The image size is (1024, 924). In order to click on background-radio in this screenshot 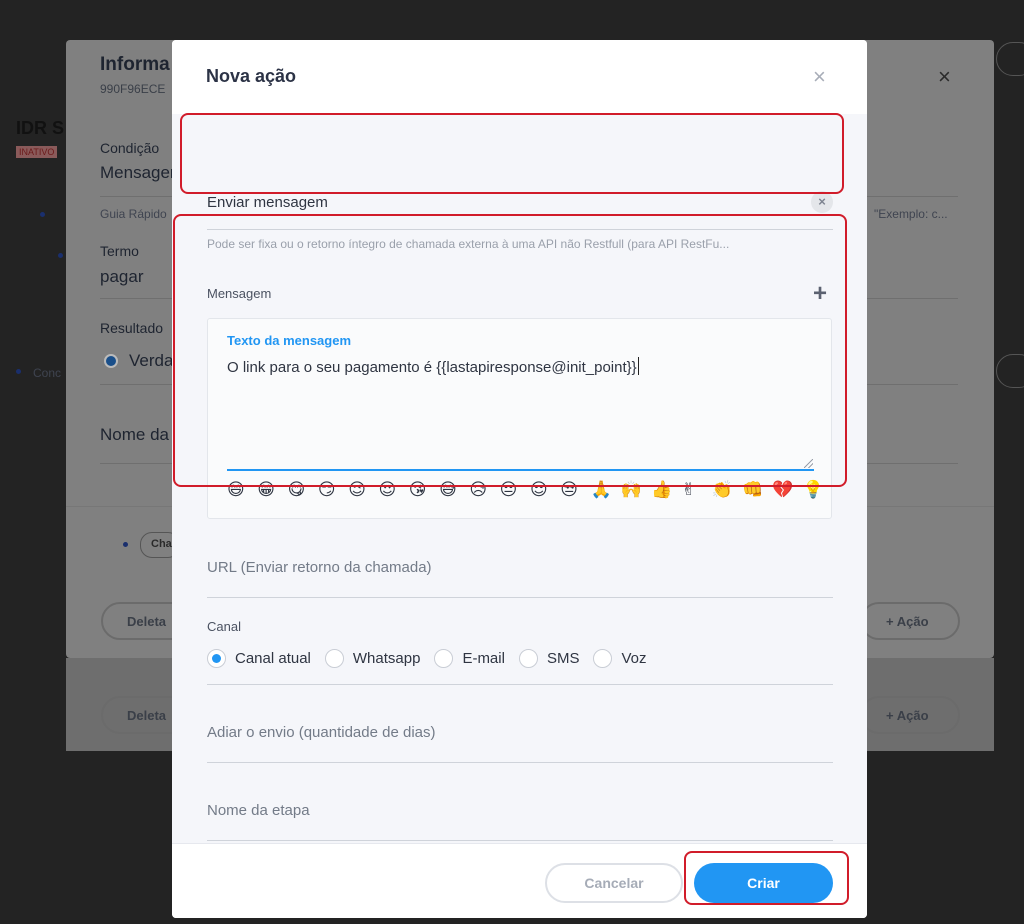, I will do `click(111, 361)`.